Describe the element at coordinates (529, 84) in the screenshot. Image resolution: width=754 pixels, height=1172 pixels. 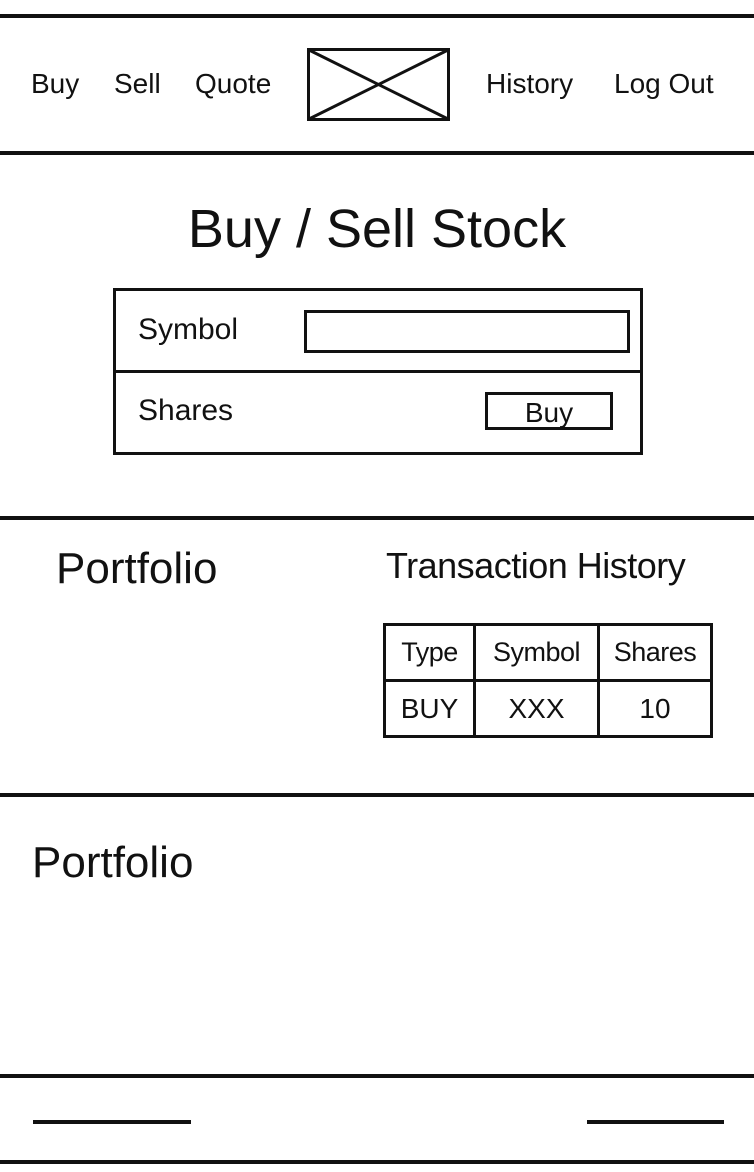
I see `nav-history-link: History` at that location.